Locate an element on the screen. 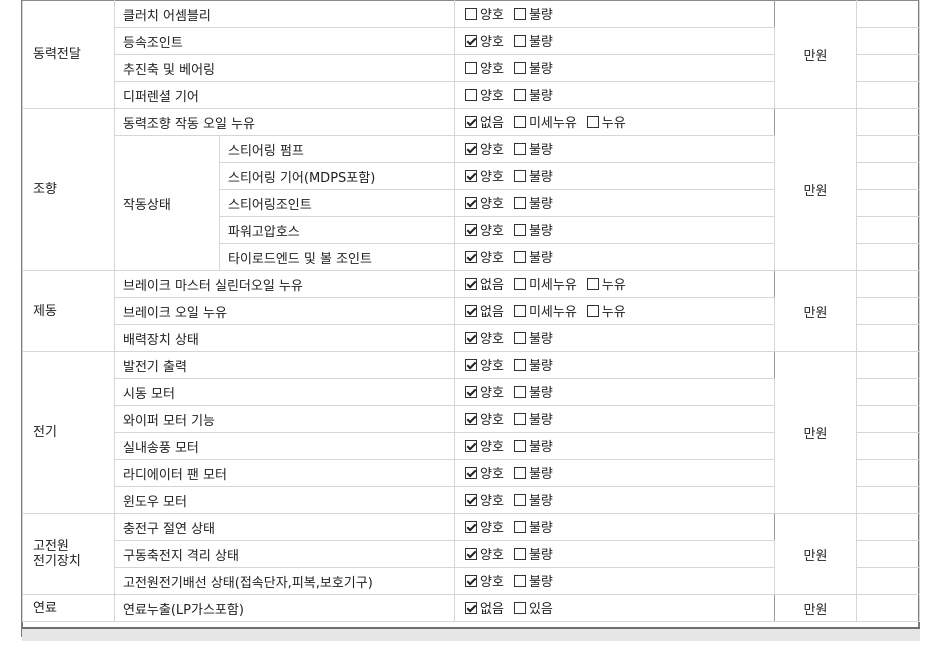 The image size is (933, 657). category-label: 동력전달 is located at coordinates (68, 54).